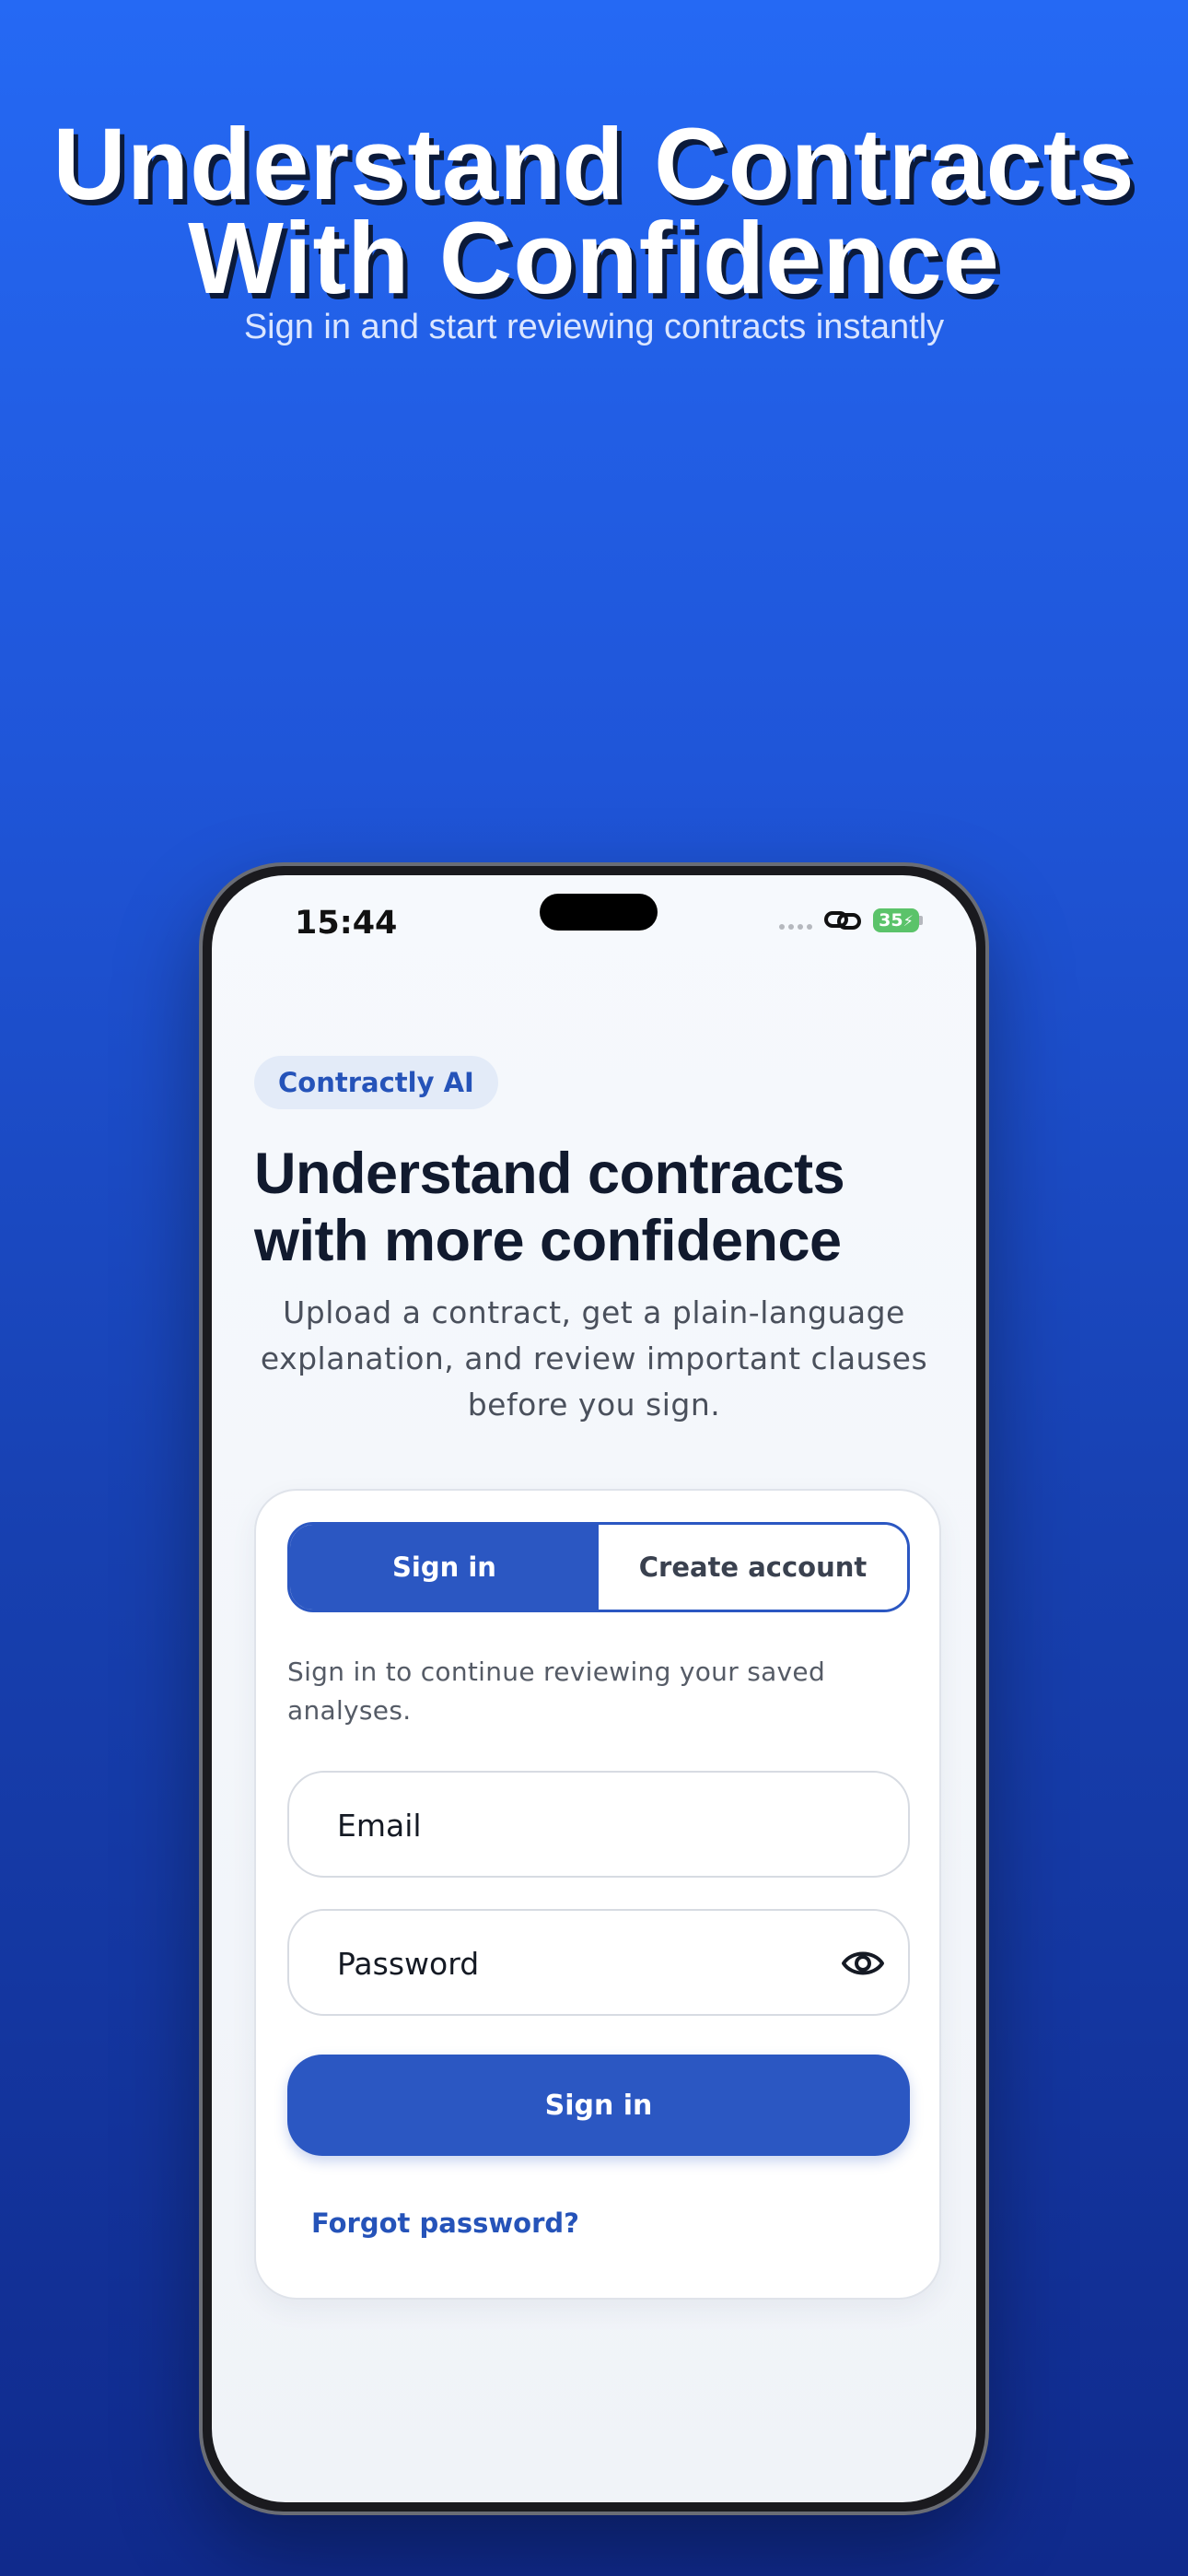  I want to click on promo-title-line-2: With Confidence, so click(594, 258).